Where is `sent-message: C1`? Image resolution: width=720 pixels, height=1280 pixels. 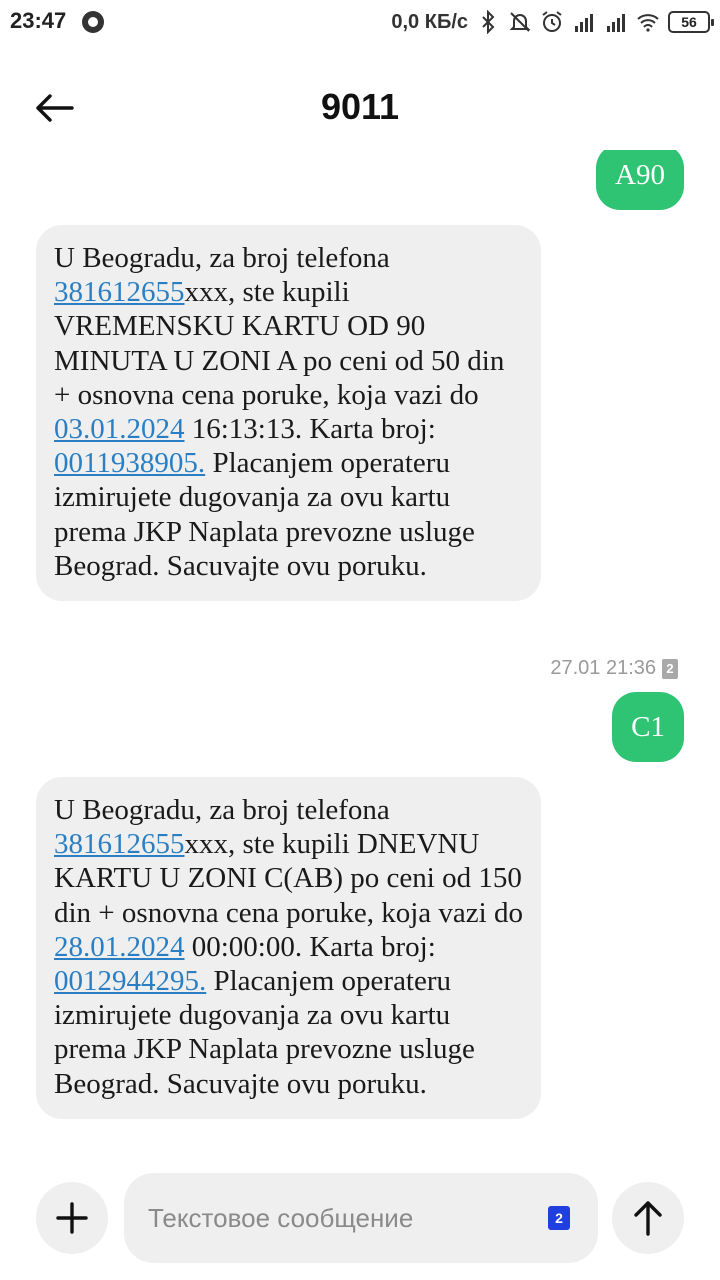 sent-message: C1 is located at coordinates (648, 727).